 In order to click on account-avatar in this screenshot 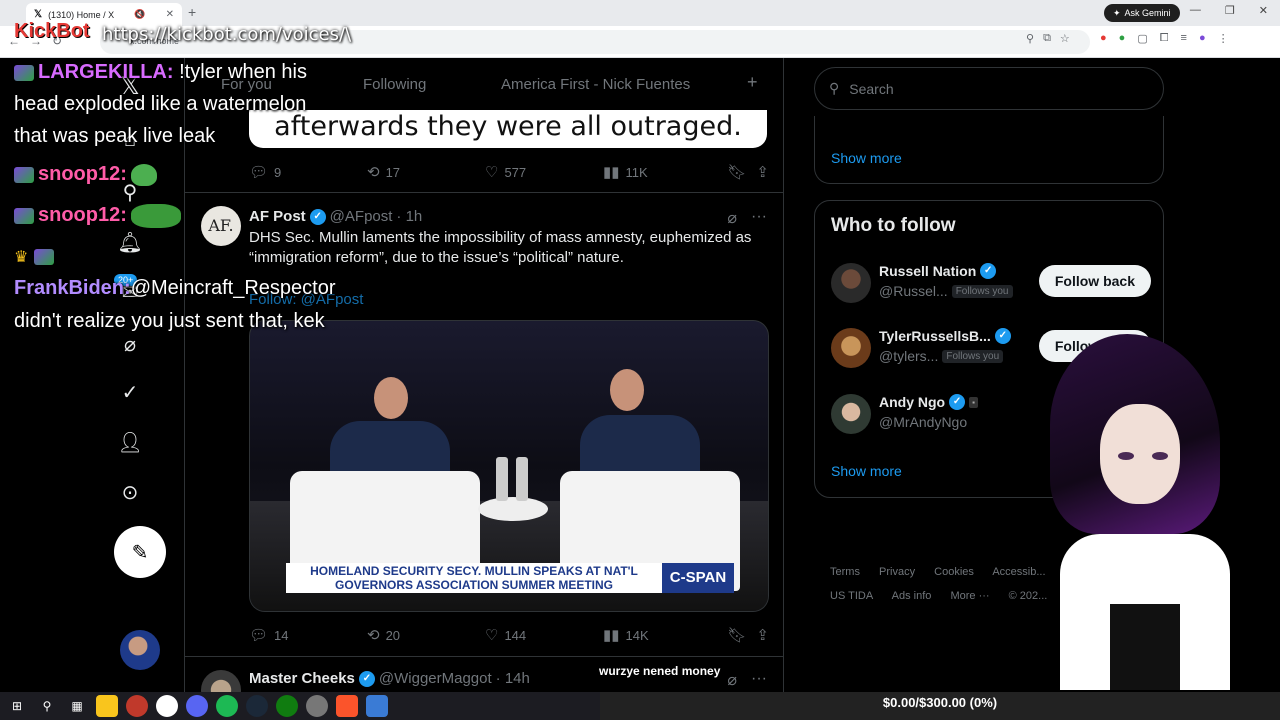, I will do `click(140, 650)`.